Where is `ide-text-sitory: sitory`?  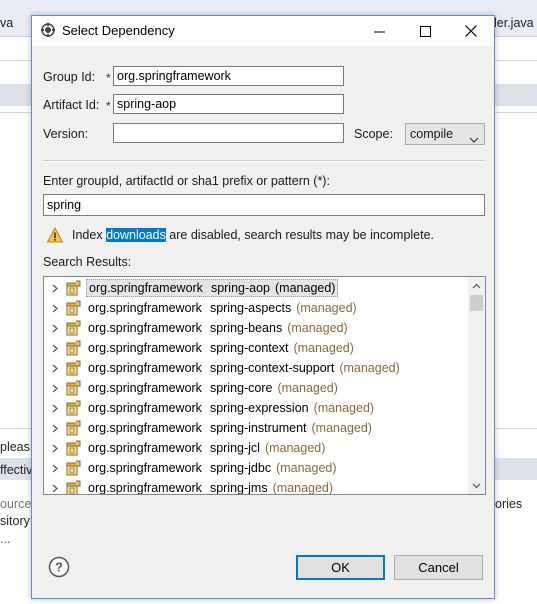 ide-text-sitory: sitory is located at coordinates (15, 521).